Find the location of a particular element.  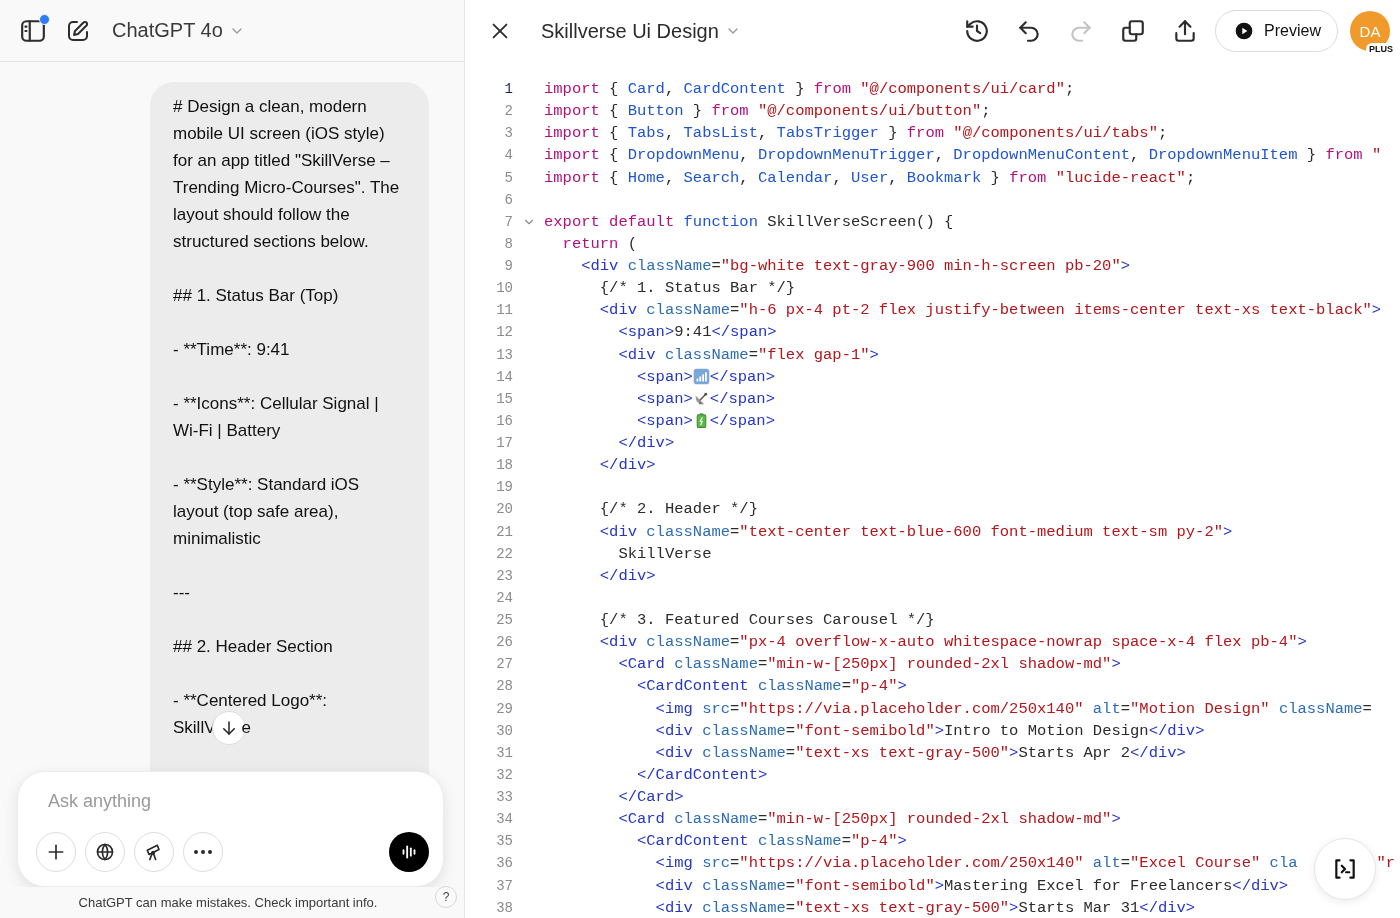

code-line: <div className="font-semibold">Mastering Excel for Freelancers</div> is located at coordinates (971, 885).